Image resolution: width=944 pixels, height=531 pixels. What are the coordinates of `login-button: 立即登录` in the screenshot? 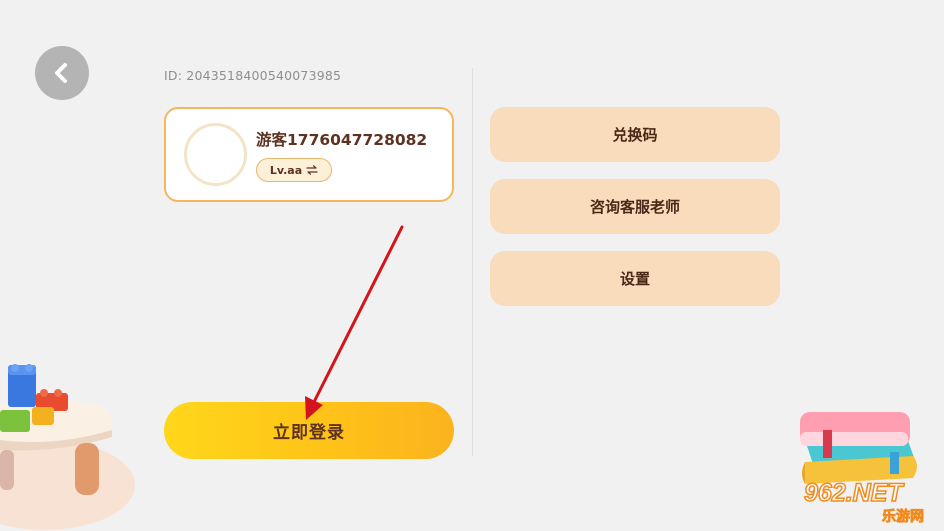 It's located at (309, 430).